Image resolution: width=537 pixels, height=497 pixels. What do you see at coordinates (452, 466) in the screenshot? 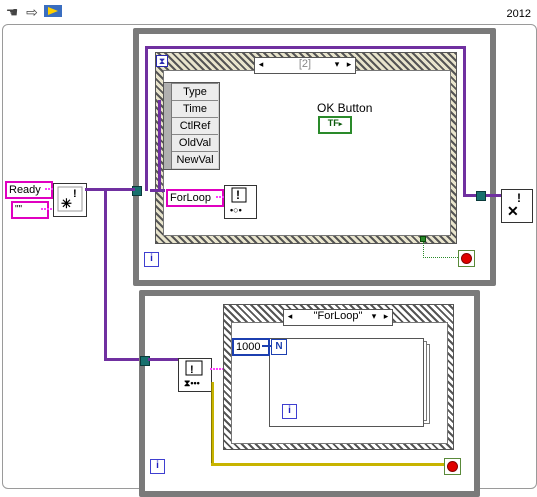
I see `bottom-loop-stop-icon` at bounding box center [452, 466].